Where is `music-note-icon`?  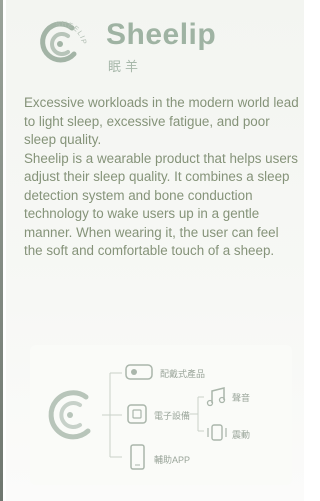 music-note-icon is located at coordinates (216, 397).